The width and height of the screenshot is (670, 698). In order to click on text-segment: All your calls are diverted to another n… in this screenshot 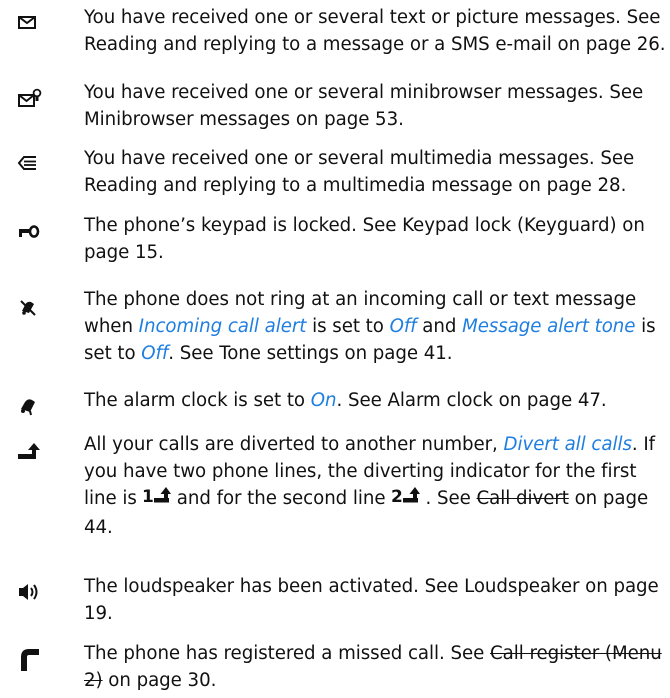, I will do `click(294, 444)`.